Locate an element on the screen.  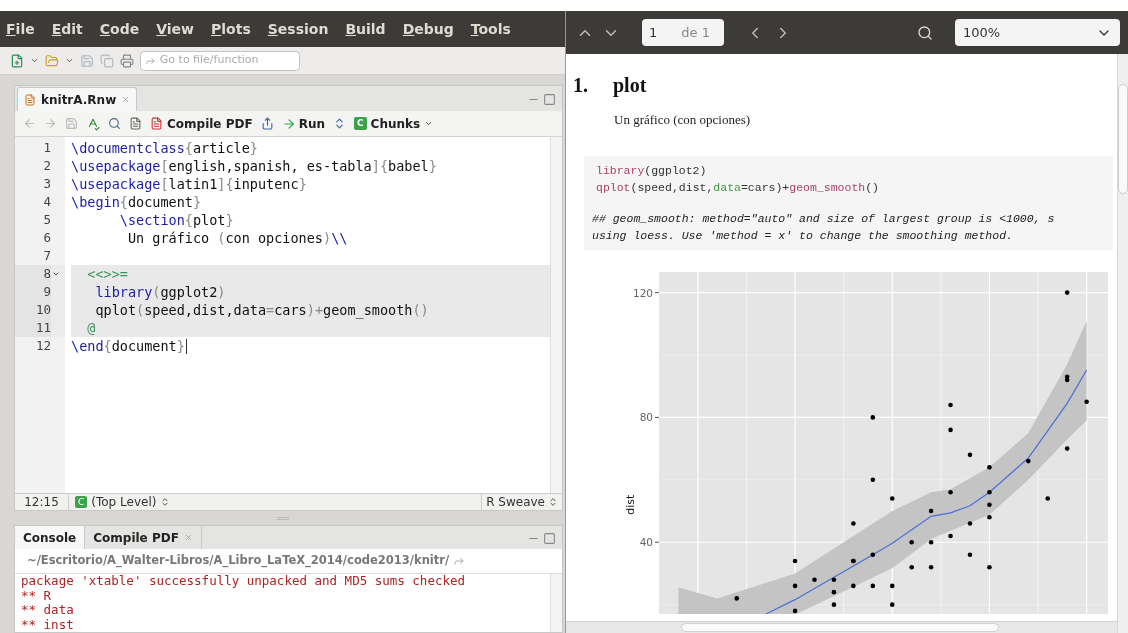
menu-item: Tools is located at coordinates (490, 29).